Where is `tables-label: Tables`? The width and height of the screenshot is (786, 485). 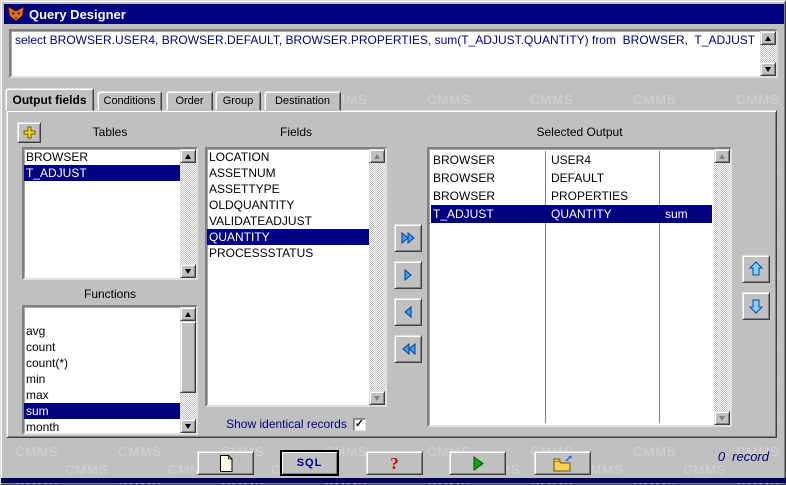 tables-label: Tables is located at coordinates (110, 132).